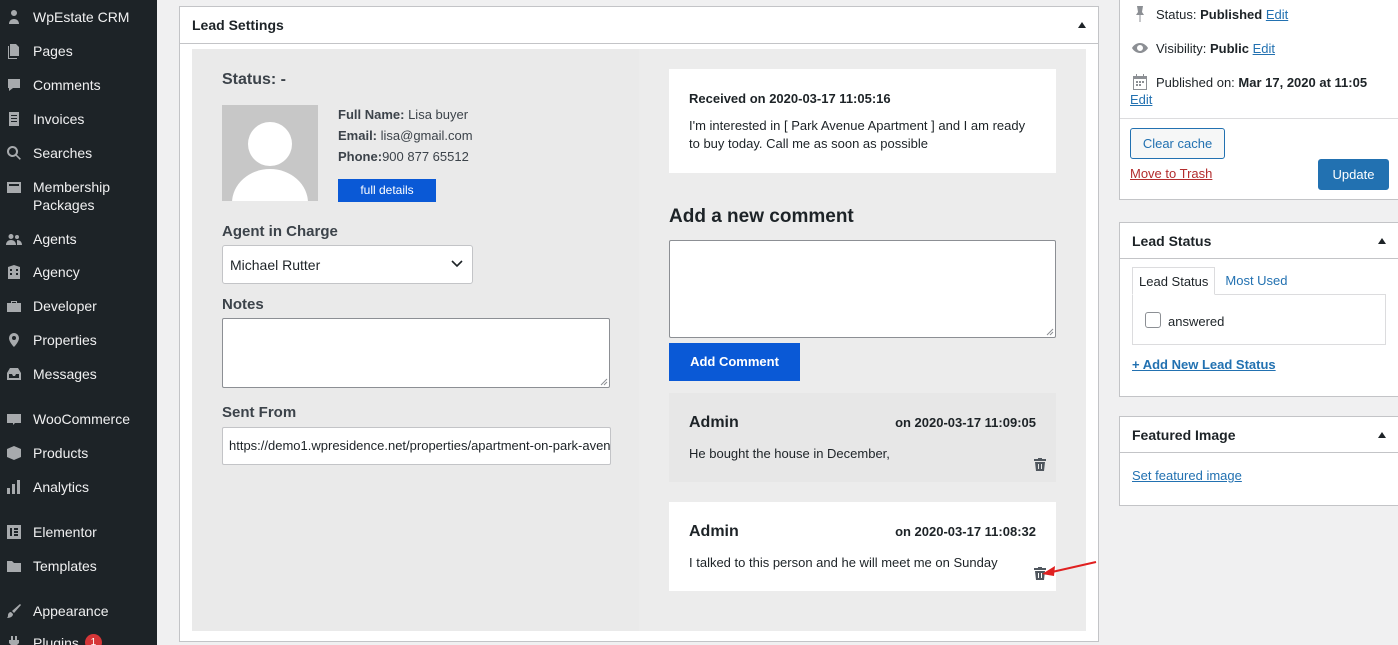 The height and width of the screenshot is (645, 1398). I want to click on comment-date: on 2020-03-17 11:09:05, so click(965, 422).